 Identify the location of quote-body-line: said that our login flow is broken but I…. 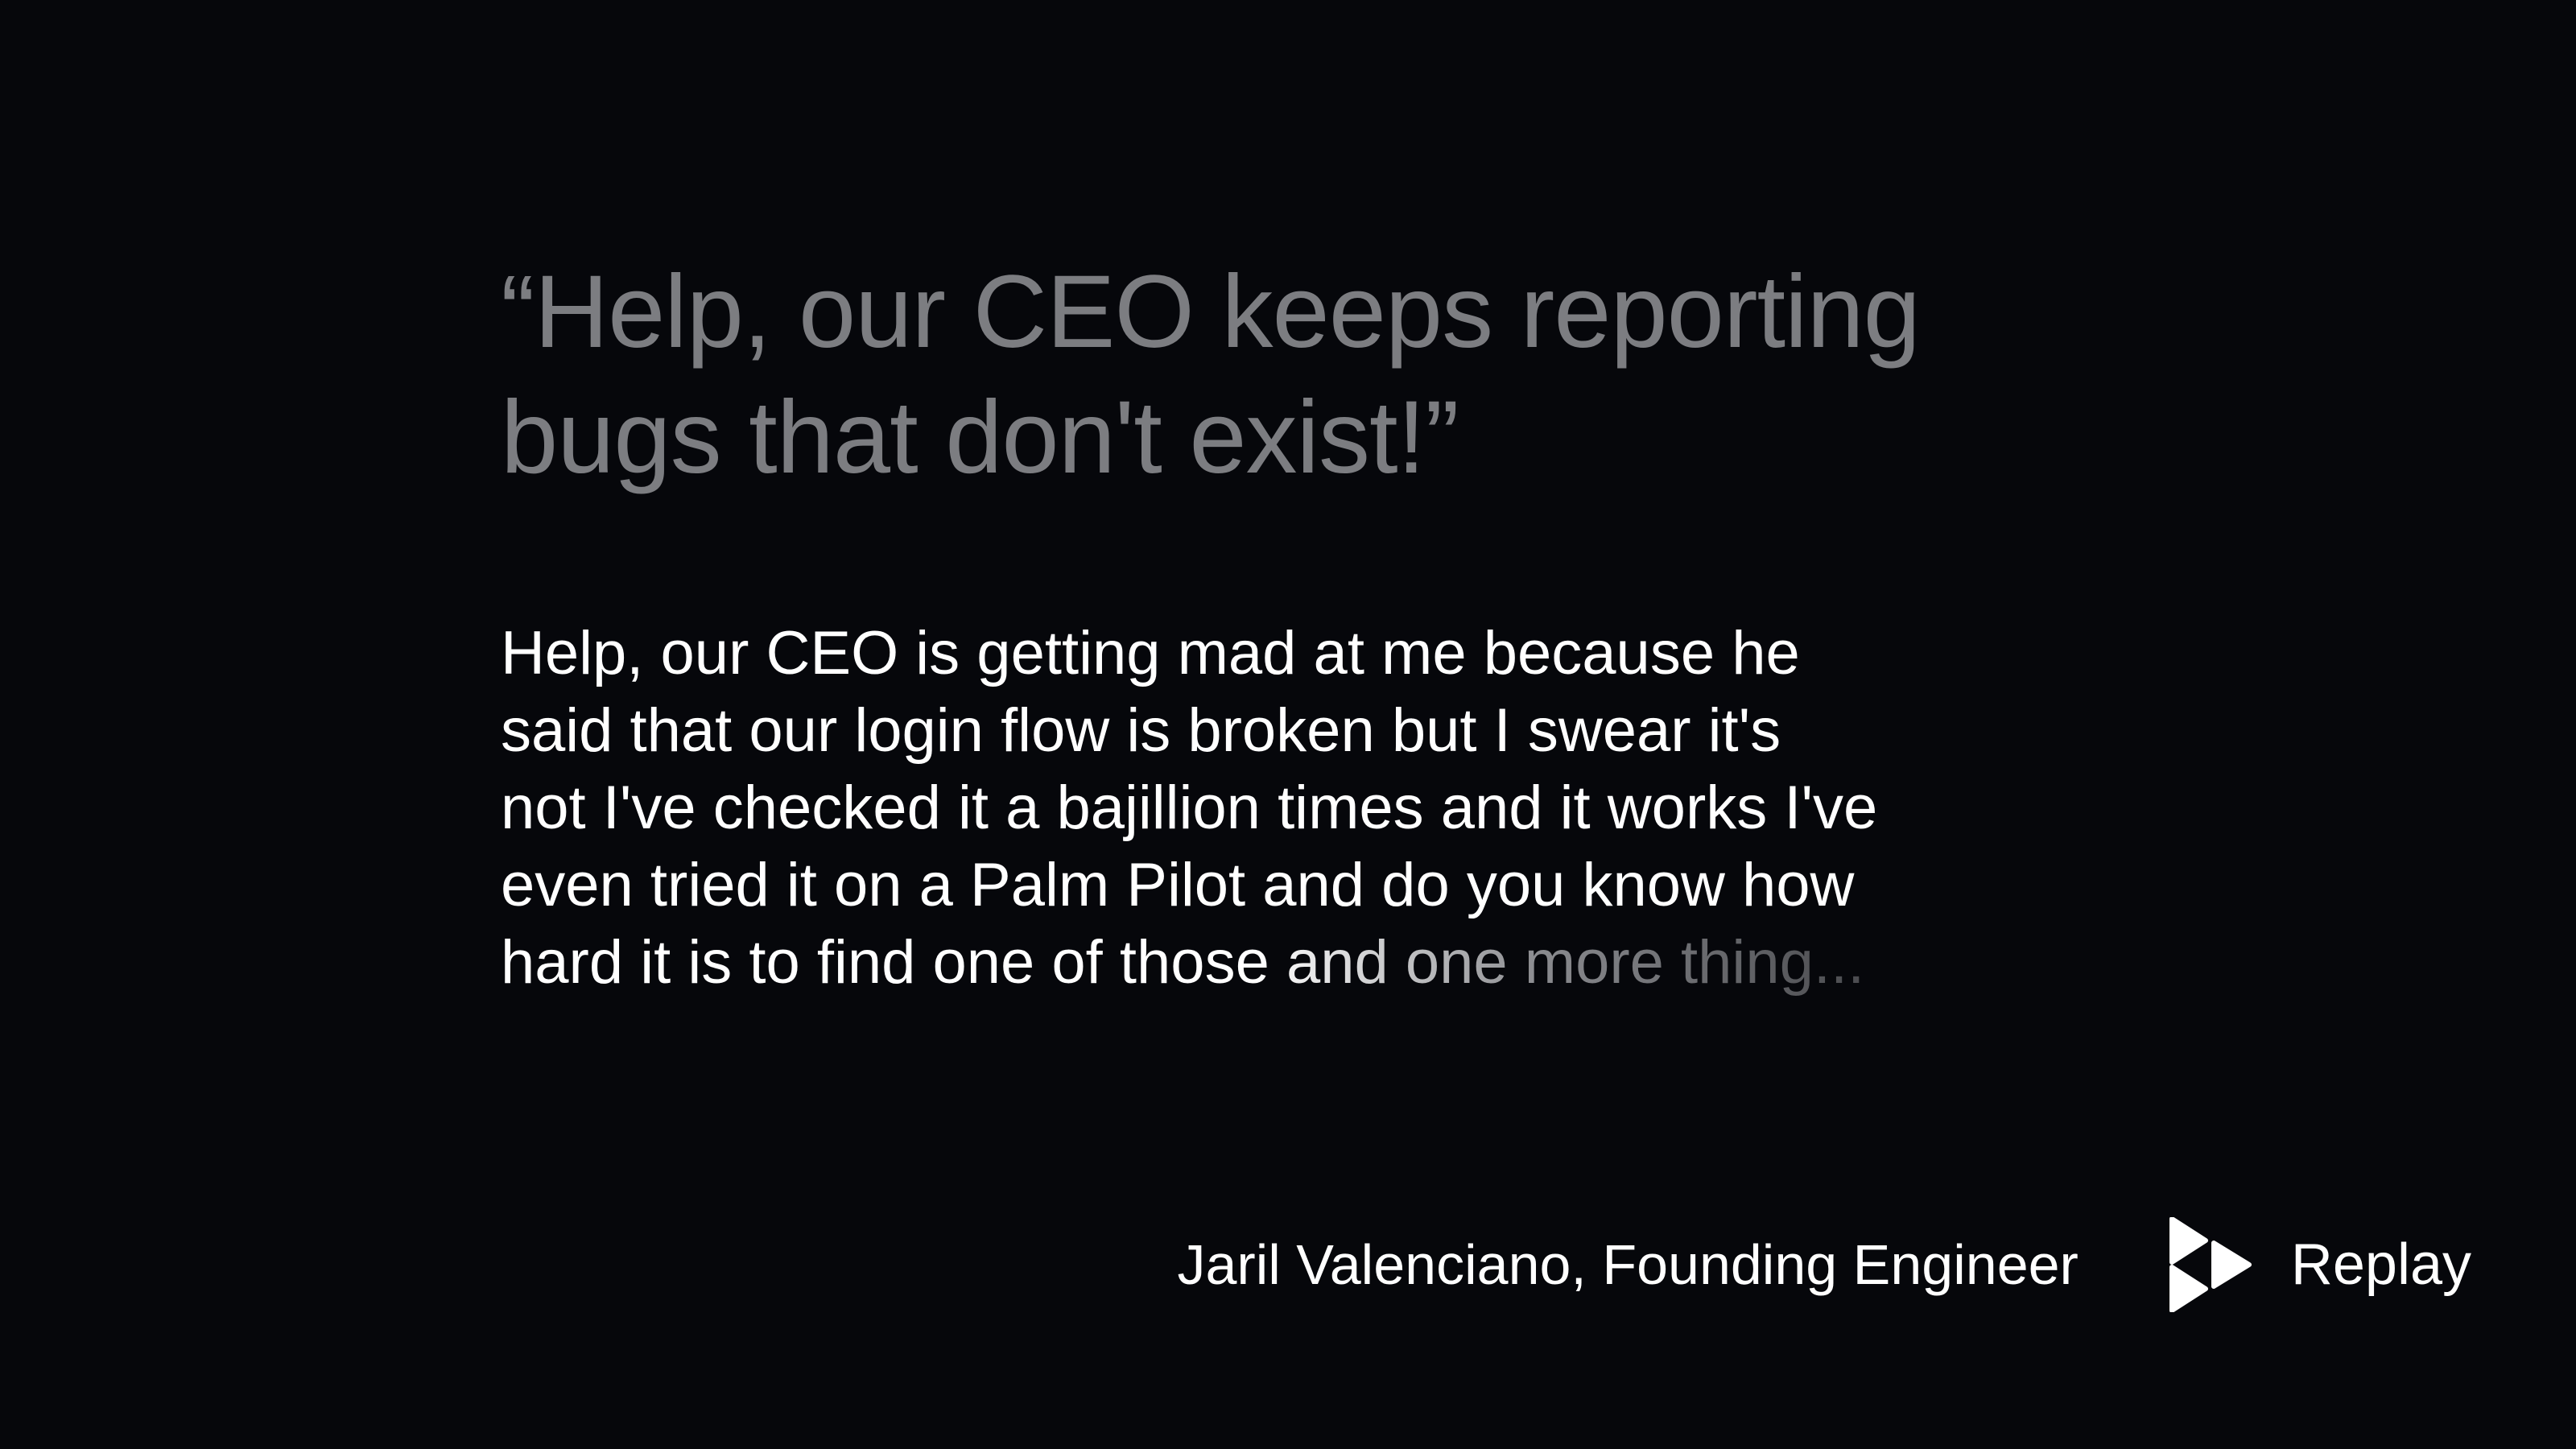
(1141, 730).